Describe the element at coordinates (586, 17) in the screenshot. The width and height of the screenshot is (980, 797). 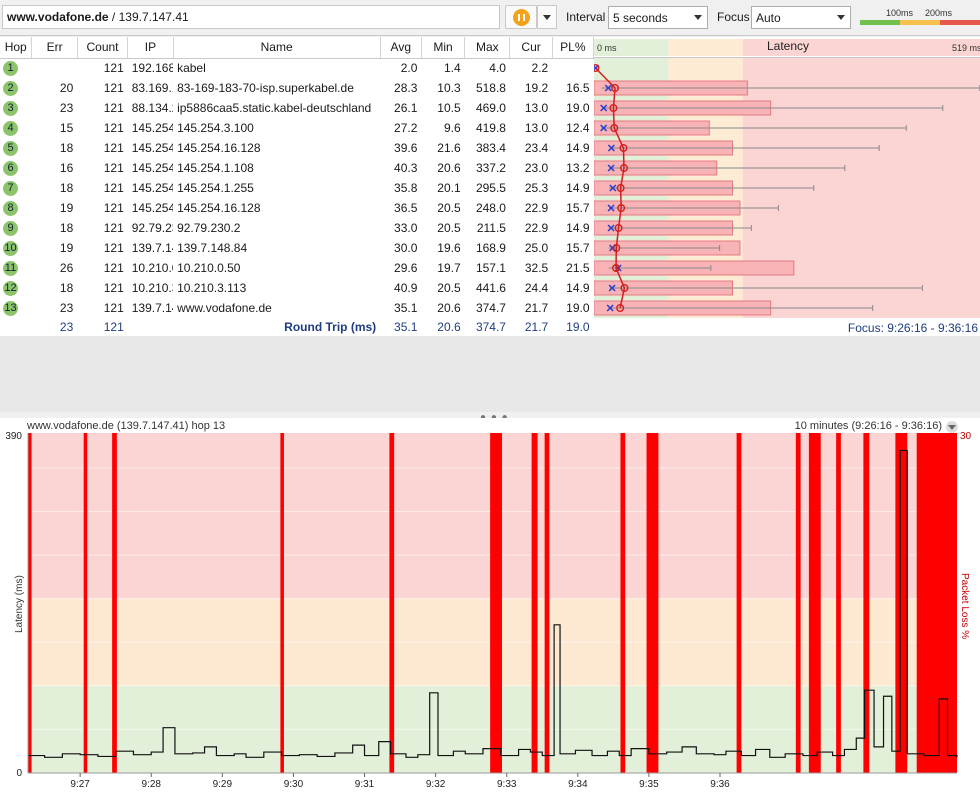
I see `interval-label: Interval` at that location.